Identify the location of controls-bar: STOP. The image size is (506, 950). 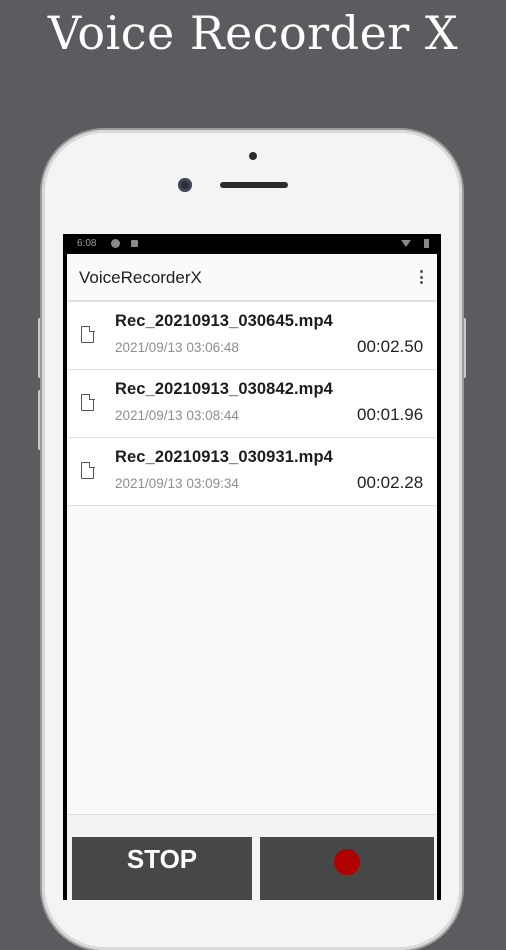
(252, 857).